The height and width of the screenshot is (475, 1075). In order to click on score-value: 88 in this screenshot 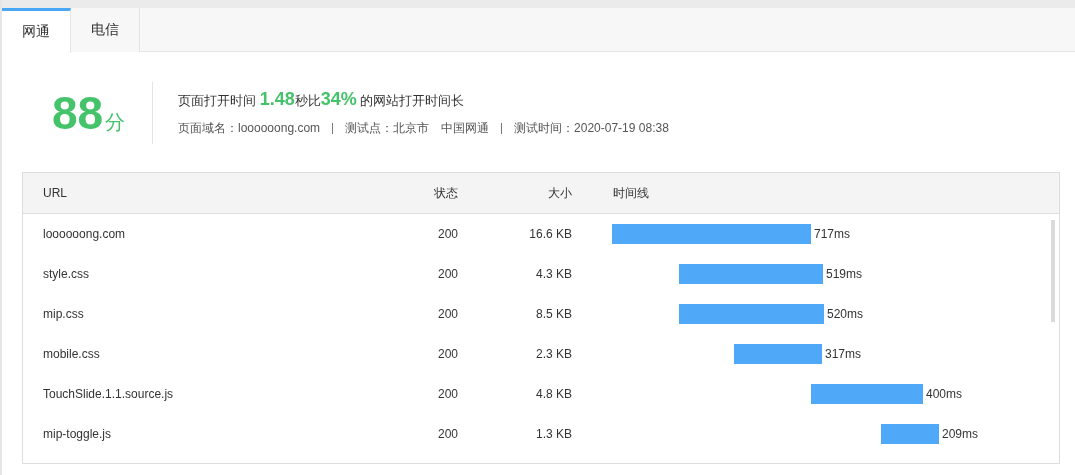, I will do `click(78, 113)`.